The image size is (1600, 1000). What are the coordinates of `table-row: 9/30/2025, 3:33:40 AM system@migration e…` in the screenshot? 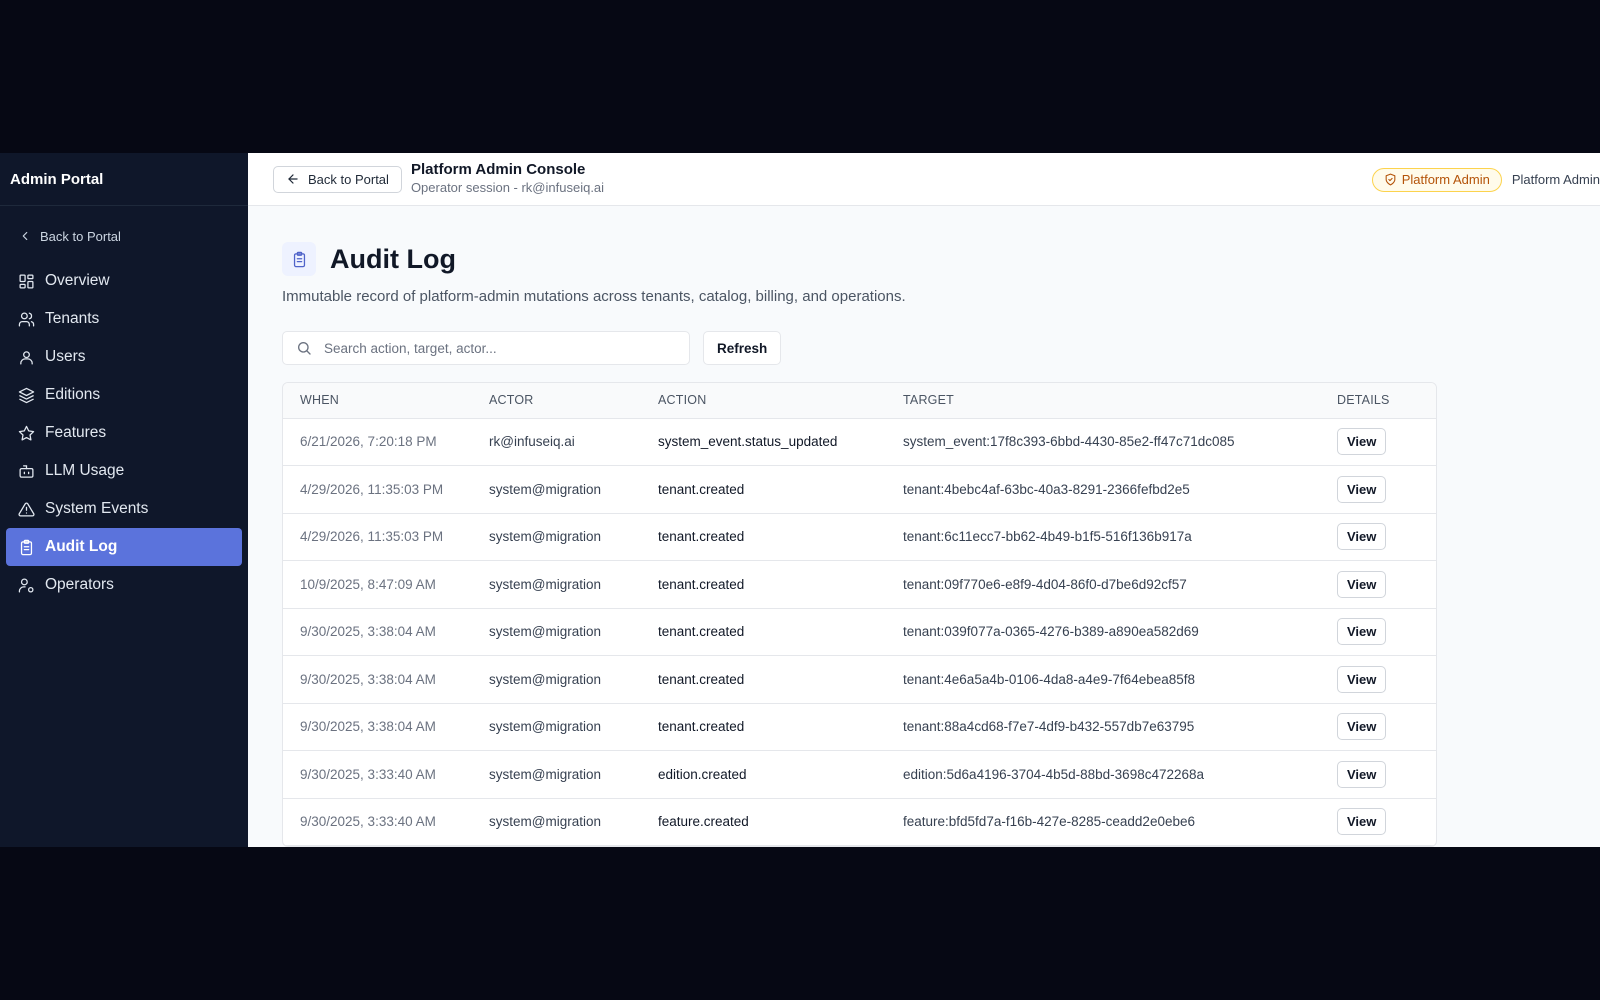 It's located at (859, 774).